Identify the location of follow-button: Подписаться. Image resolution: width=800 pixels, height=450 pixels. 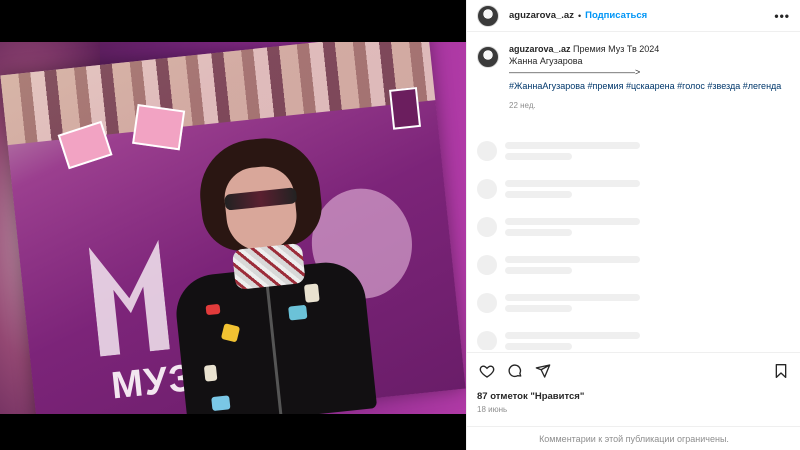
(616, 15).